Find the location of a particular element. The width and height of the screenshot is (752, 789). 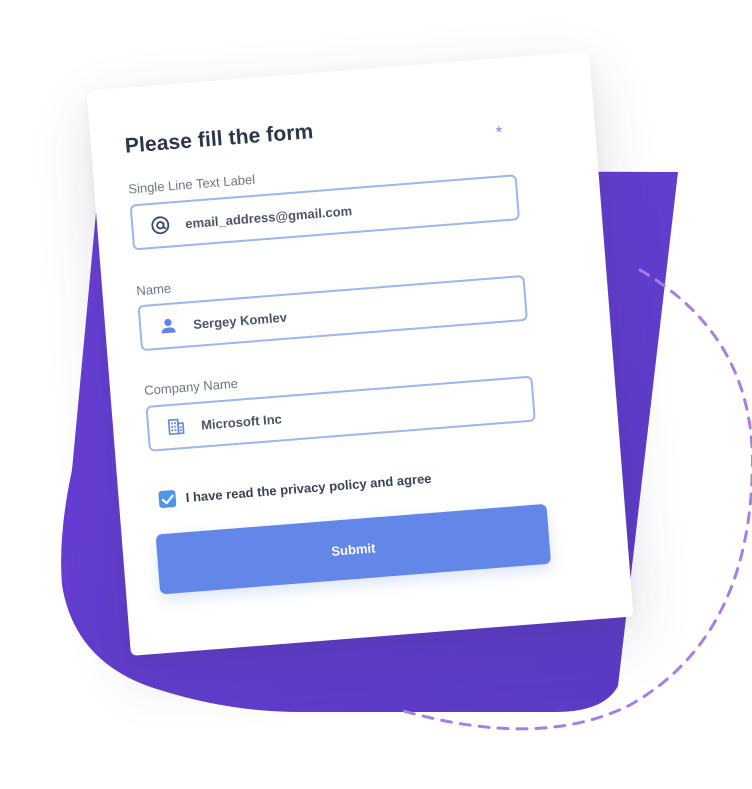

name-field: Sergey Komlev is located at coordinates (332, 313).